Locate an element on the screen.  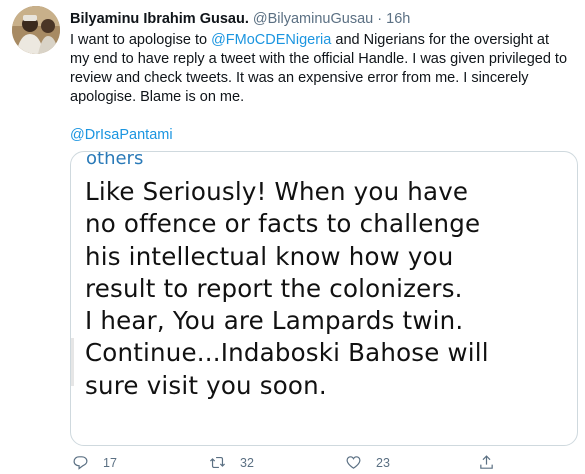
tweet-text-start: I want to apologise to is located at coordinates (141, 40).